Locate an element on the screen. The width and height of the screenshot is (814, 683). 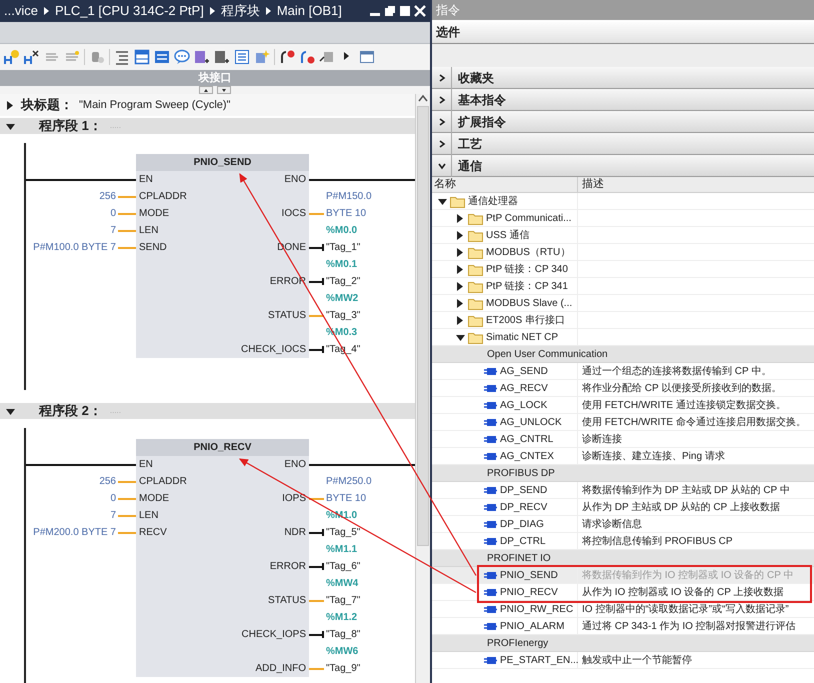
folder-label: ET200S 串行接口 is located at coordinates (525, 320).